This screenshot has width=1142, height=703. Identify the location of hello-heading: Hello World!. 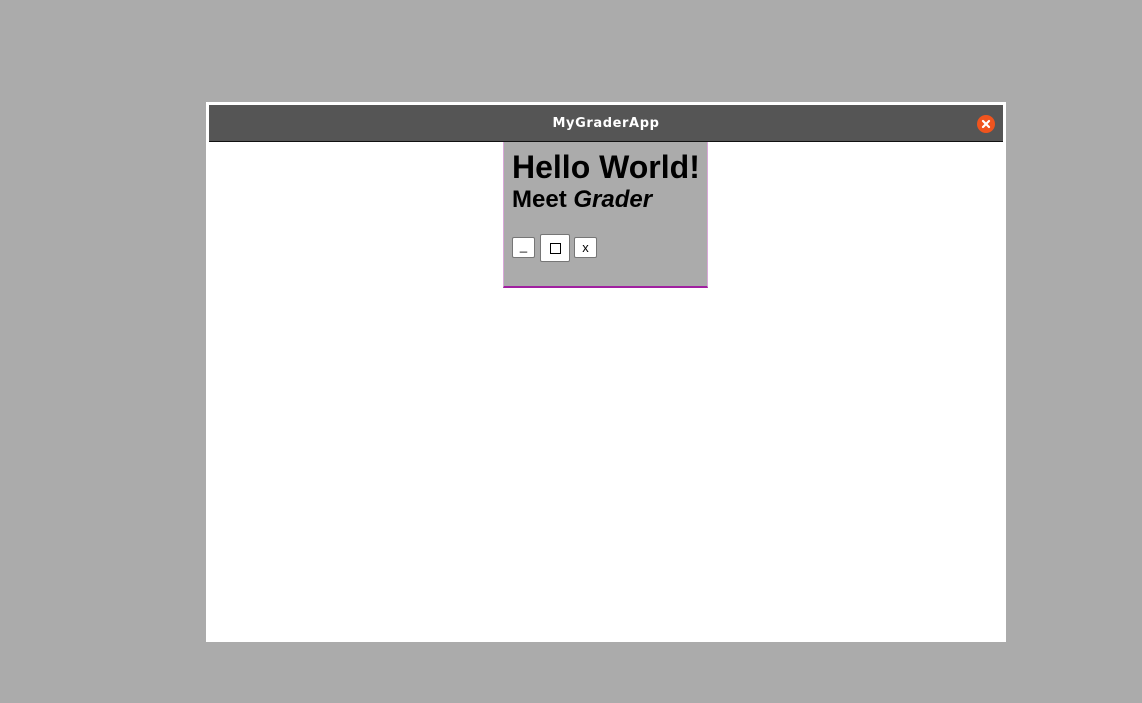
(606, 167).